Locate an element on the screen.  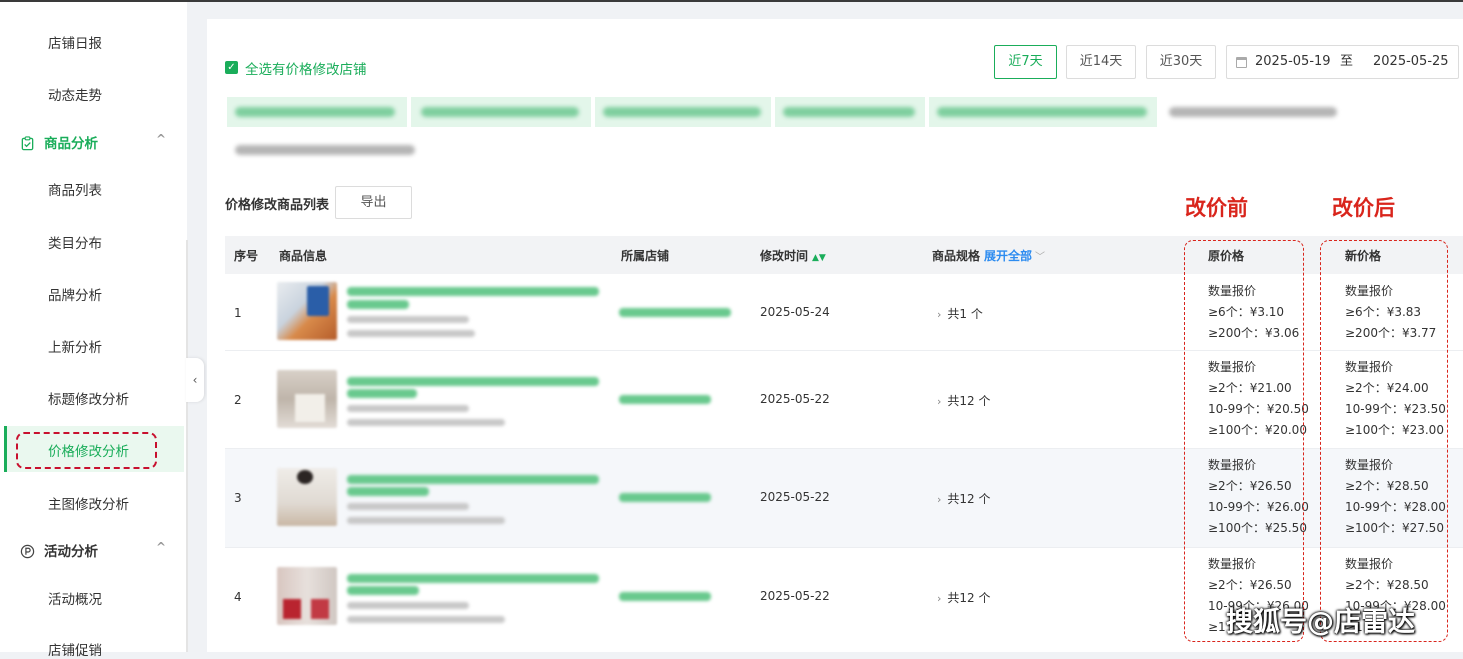
sidebar-group-activity-analysis: 活动分析 ^ is located at coordinates (93, 550).